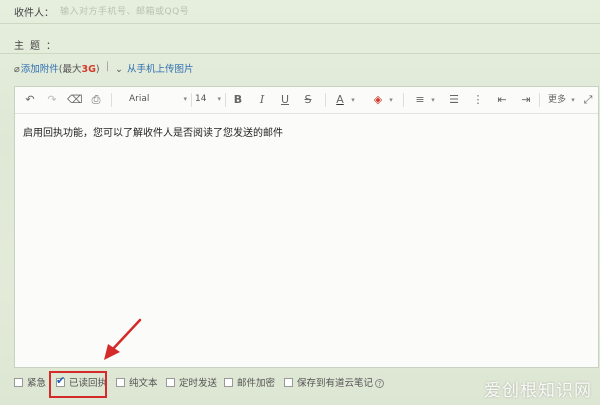 The width and height of the screenshot is (600, 405). I want to click on annotation-arrow-icon, so click(123, 339).